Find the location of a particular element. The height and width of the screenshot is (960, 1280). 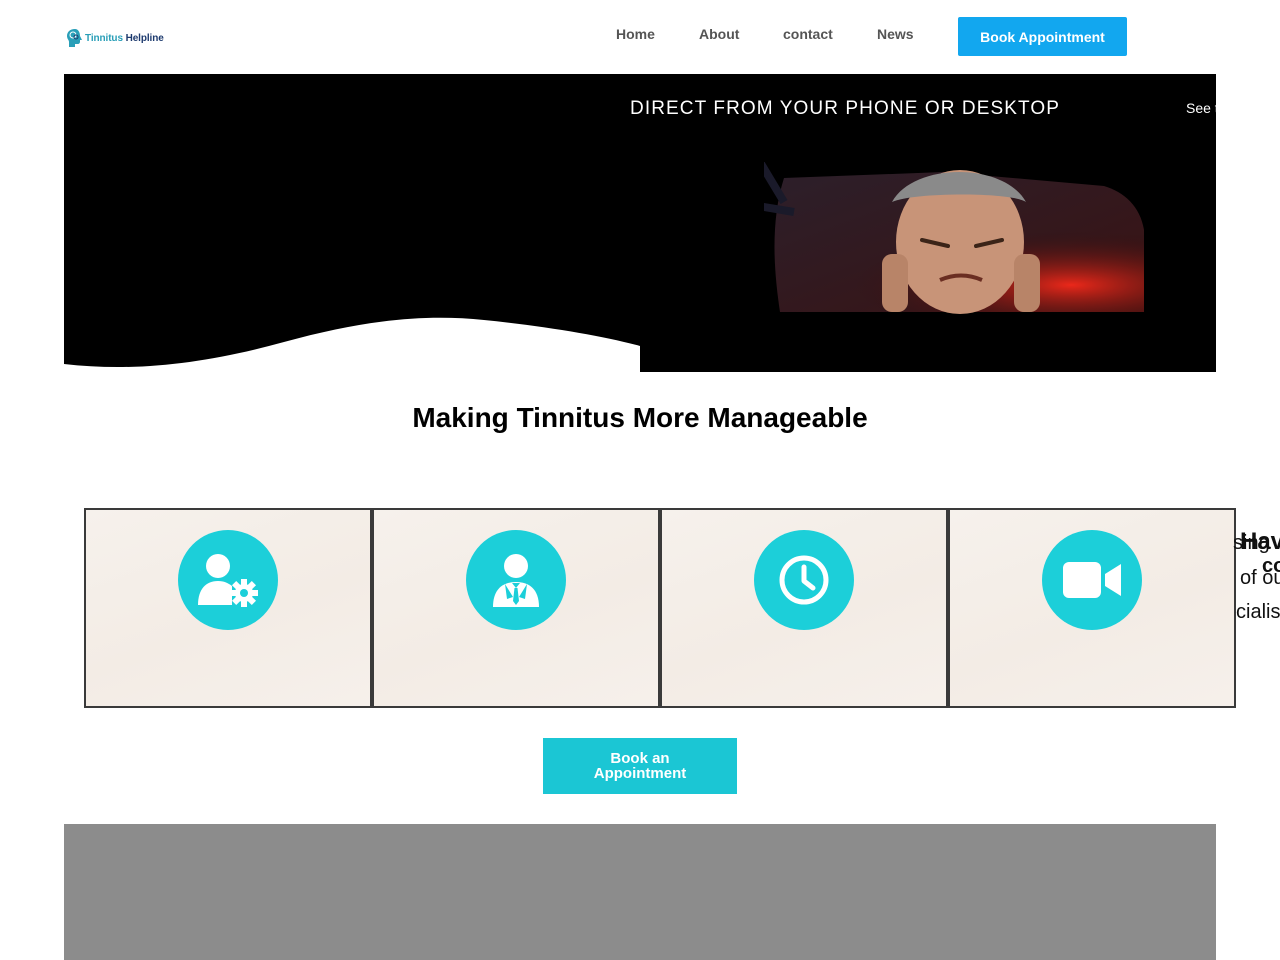

user-gear-icon is located at coordinates (228, 580).